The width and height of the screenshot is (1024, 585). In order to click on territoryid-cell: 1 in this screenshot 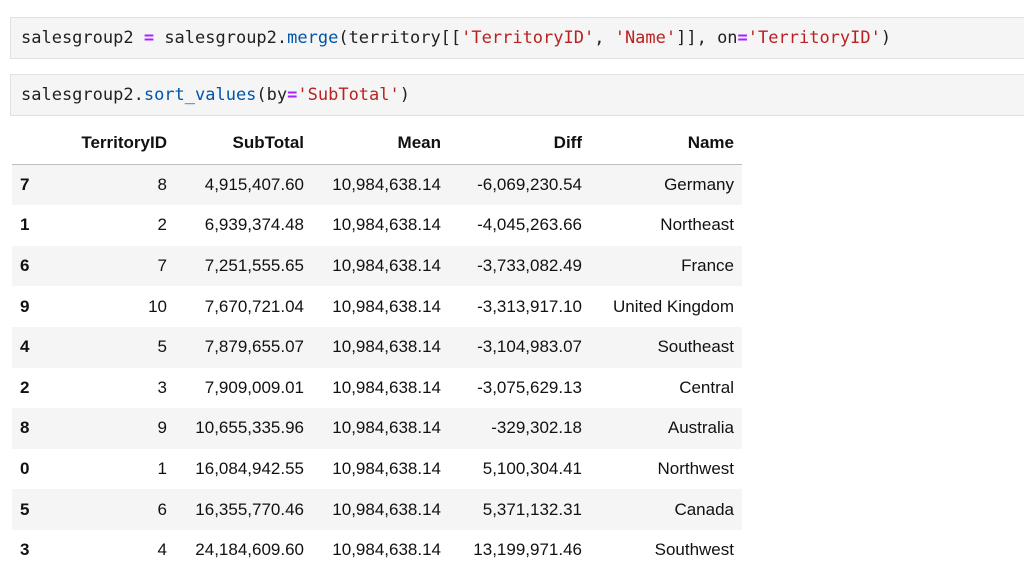, I will do `click(162, 469)`.